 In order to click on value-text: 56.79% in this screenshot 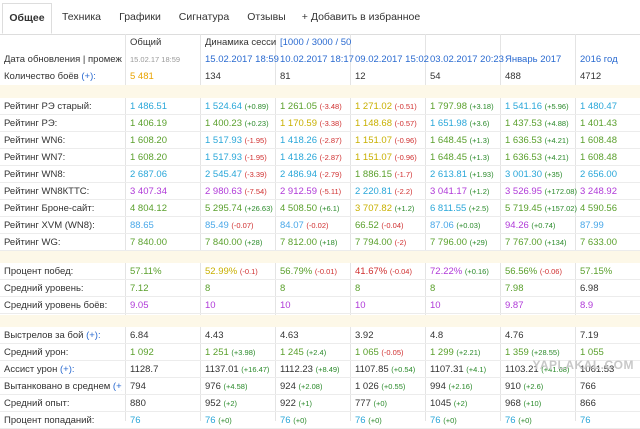, I will do `click(296, 271)`.